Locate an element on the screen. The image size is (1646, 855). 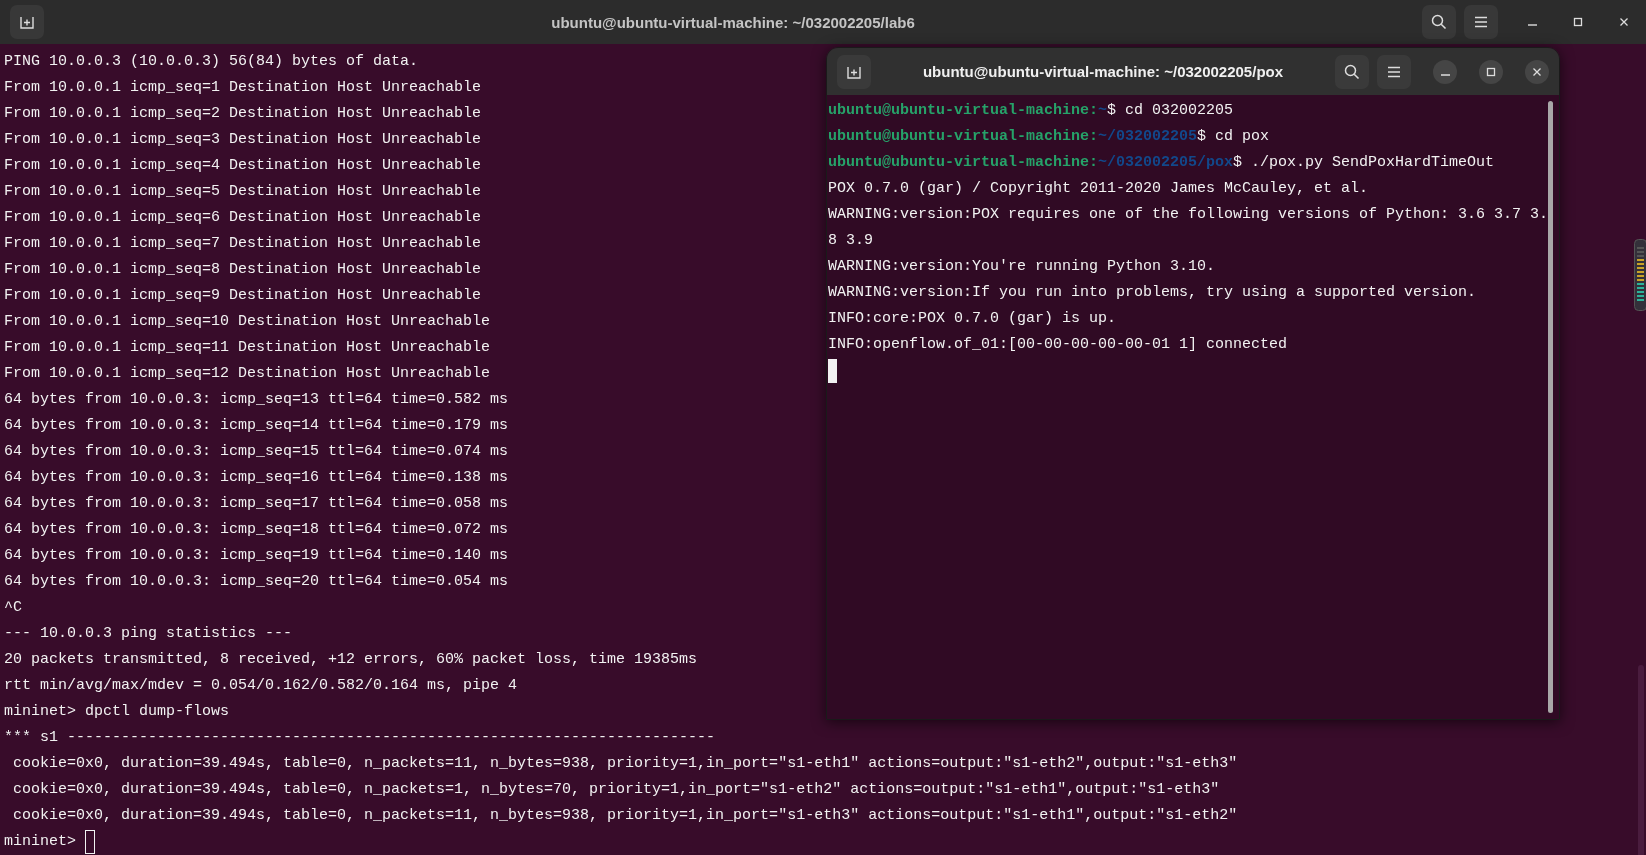
terminal-line: 64 bytes from 10.0.0.3: icmp_seq=17 ttl=64 time=0.058 ms is located at coordinates (256, 504).